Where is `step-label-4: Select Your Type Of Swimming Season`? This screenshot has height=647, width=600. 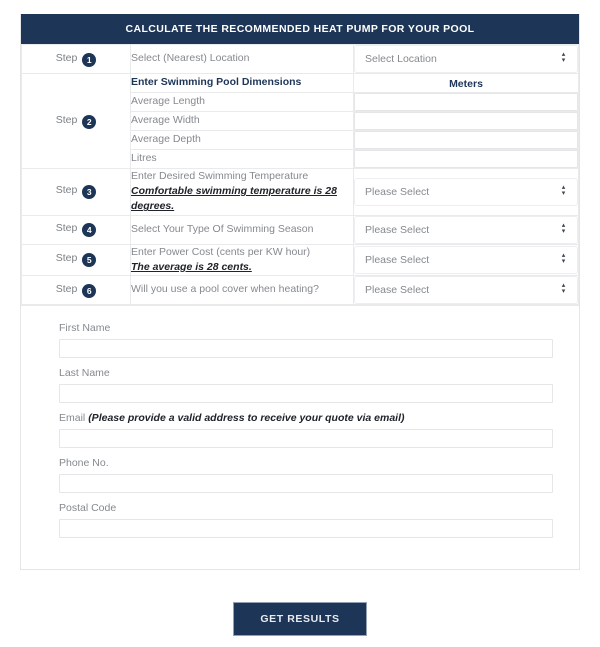 step-label-4: Select Your Type Of Swimming Season is located at coordinates (242, 229).